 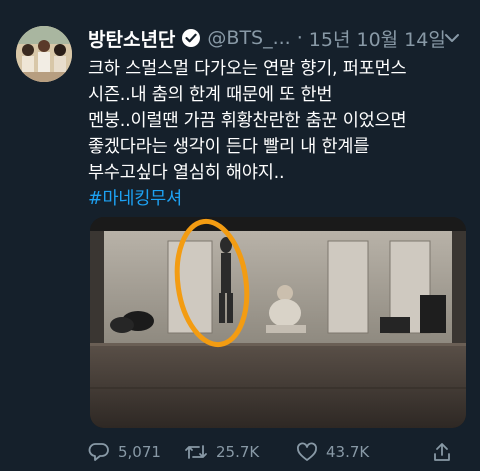 I want to click on tweet-text-line: 부수고싶다 열심히 해야지.., so click(x=186, y=173).